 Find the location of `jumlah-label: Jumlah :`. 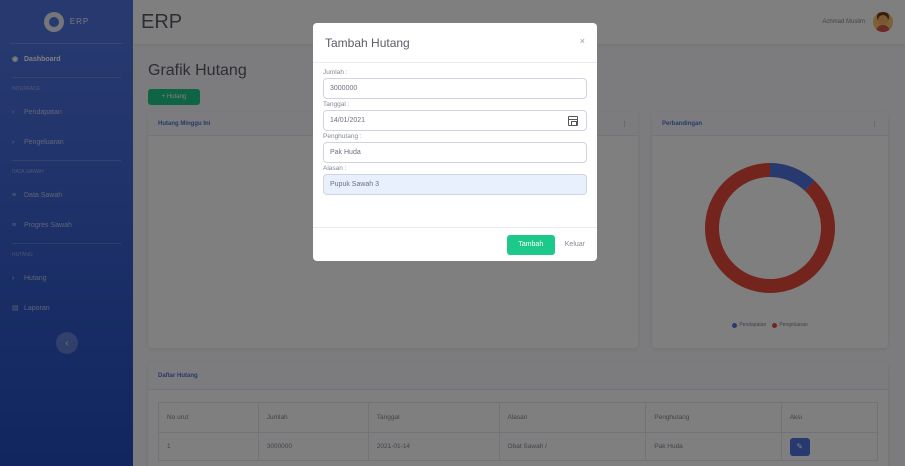

jumlah-label: Jumlah : is located at coordinates (335, 72).